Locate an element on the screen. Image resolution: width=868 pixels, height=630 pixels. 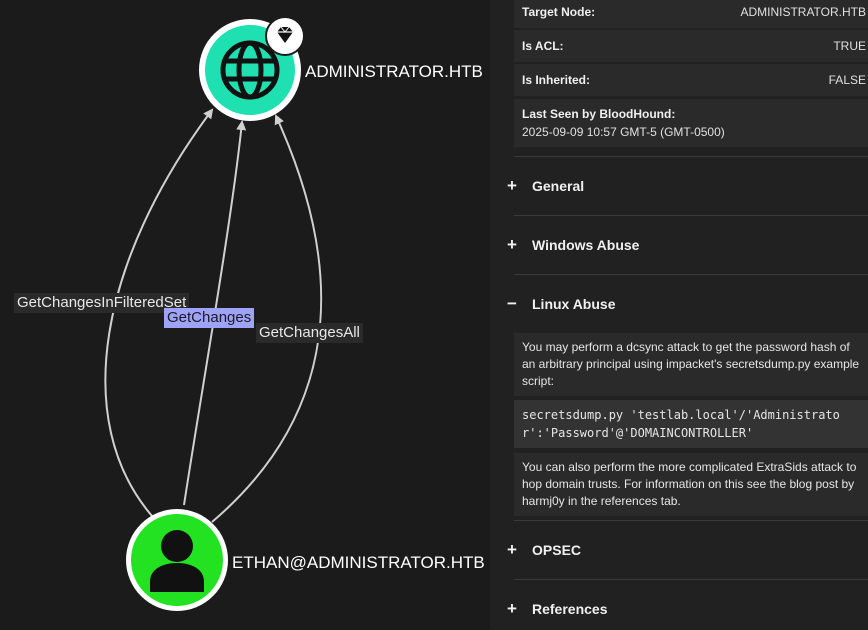
section-title: General is located at coordinates (558, 186).